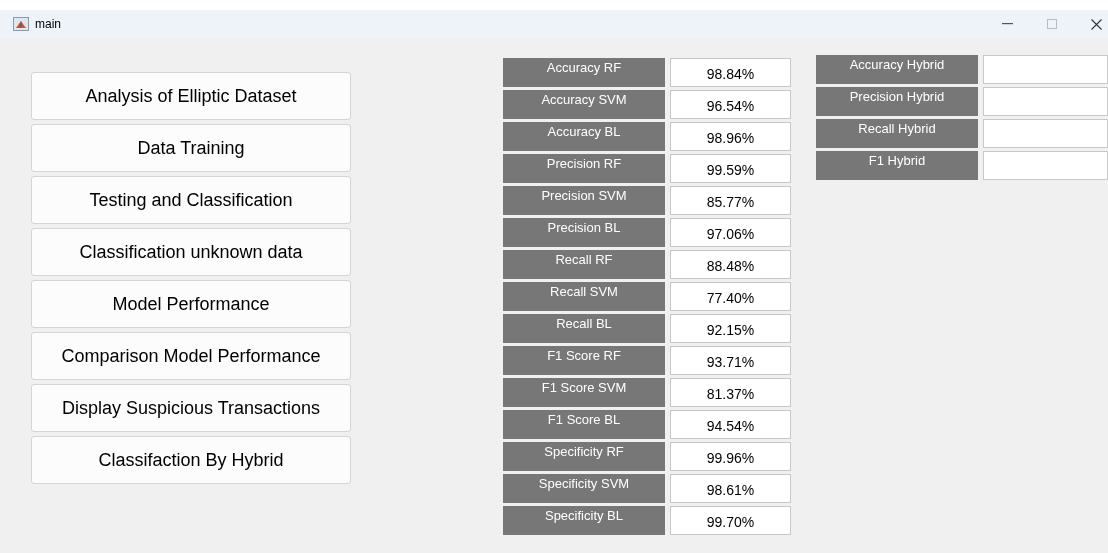 The image size is (1108, 553). What do you see at coordinates (584, 488) in the screenshot?
I see `metric-label: Specificity SVM` at bounding box center [584, 488].